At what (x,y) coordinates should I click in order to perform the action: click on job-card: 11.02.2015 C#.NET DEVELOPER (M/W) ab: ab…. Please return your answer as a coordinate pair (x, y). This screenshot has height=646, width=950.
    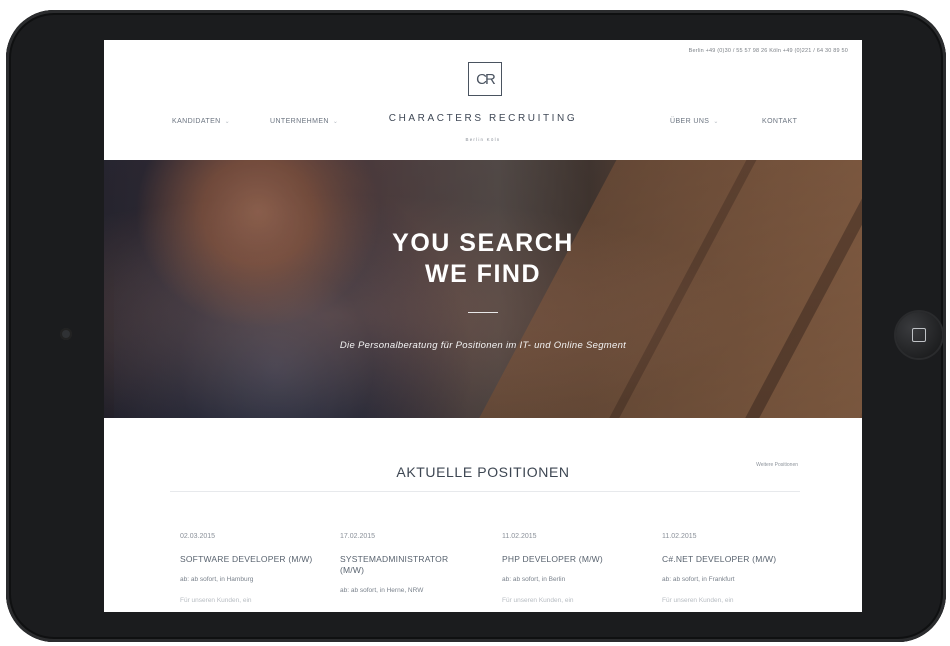
    Looking at the image, I should click on (737, 569).